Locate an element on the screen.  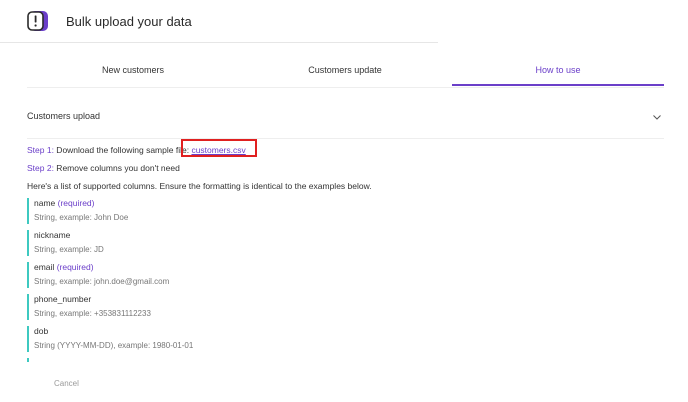
column-name: phone_number is located at coordinates (63, 299).